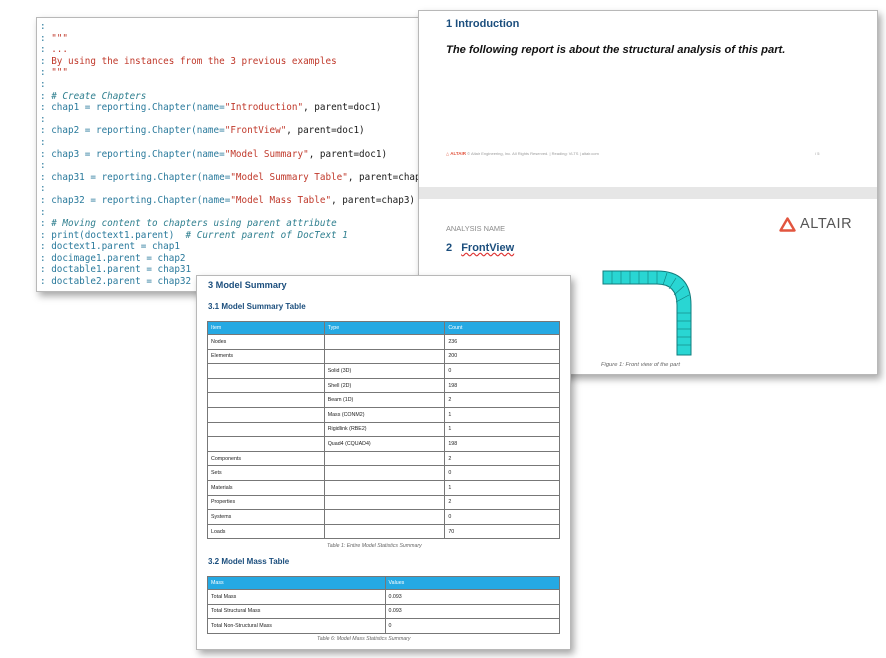  What do you see at coordinates (488, 248) in the screenshot?
I see `frontview-heading-text: FrontView` at bounding box center [488, 248].